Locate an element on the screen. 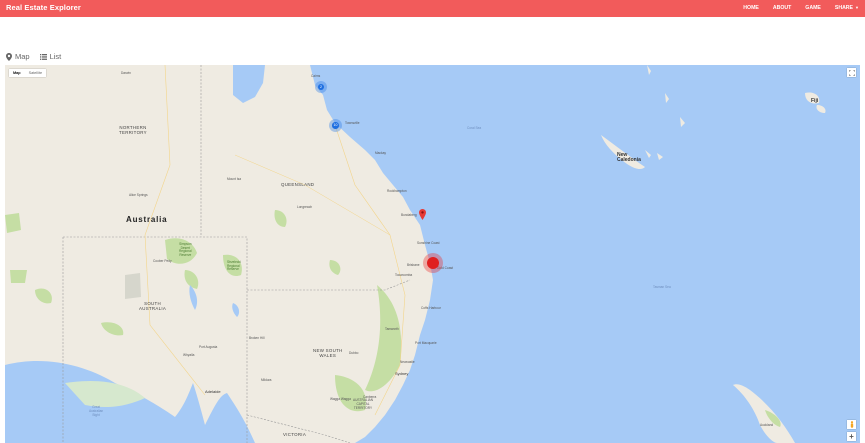 This screenshot has width=865, height=443. label-south-australia: SOUTH AUSTRALIA is located at coordinates (153, 306).